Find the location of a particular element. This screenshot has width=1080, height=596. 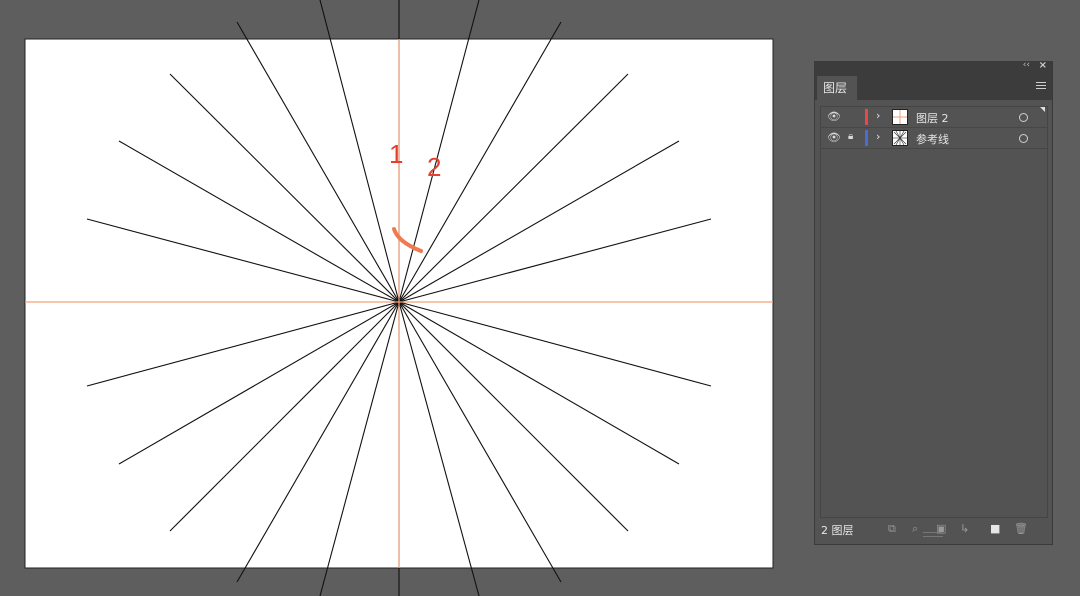

panel-tabbar: 图层 is located at coordinates (933, 87).